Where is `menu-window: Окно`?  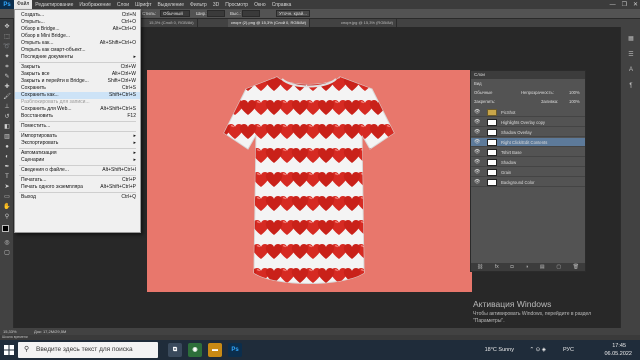 menu-window: Окно is located at coordinates (260, 5).